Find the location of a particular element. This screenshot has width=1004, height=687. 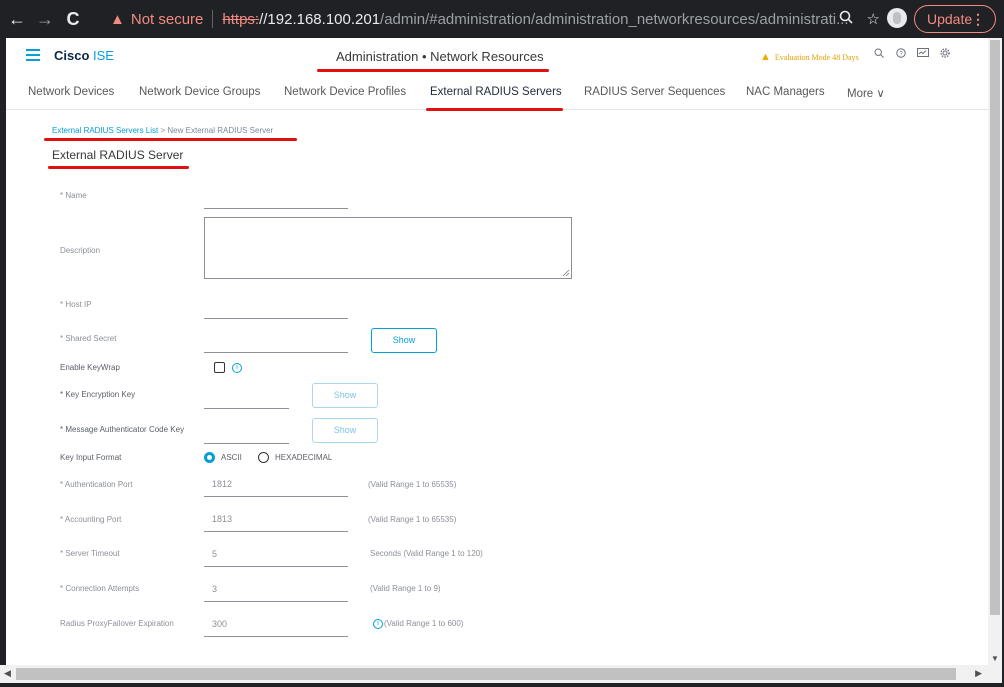

breadcrumb-current: New External RADIUS Server is located at coordinates (220, 130).